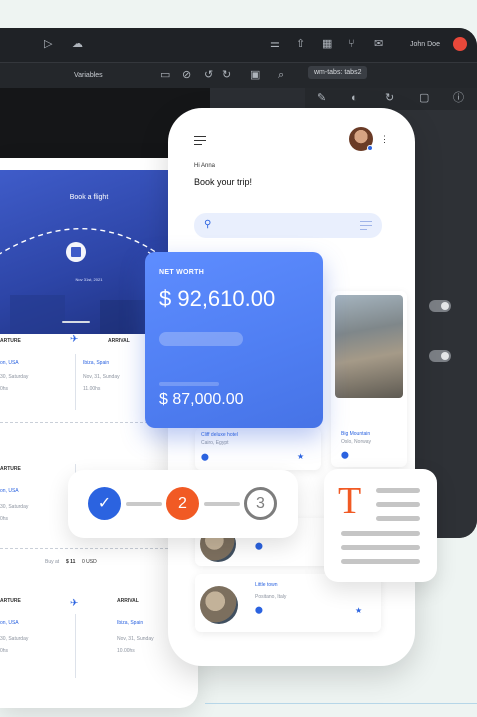 The height and width of the screenshot is (717, 477). Describe the element at coordinates (258, 449) in the screenshot. I see `destination-card: Cliff deluxe hotel Cairo, Egypt ⬤ ★` at that location.